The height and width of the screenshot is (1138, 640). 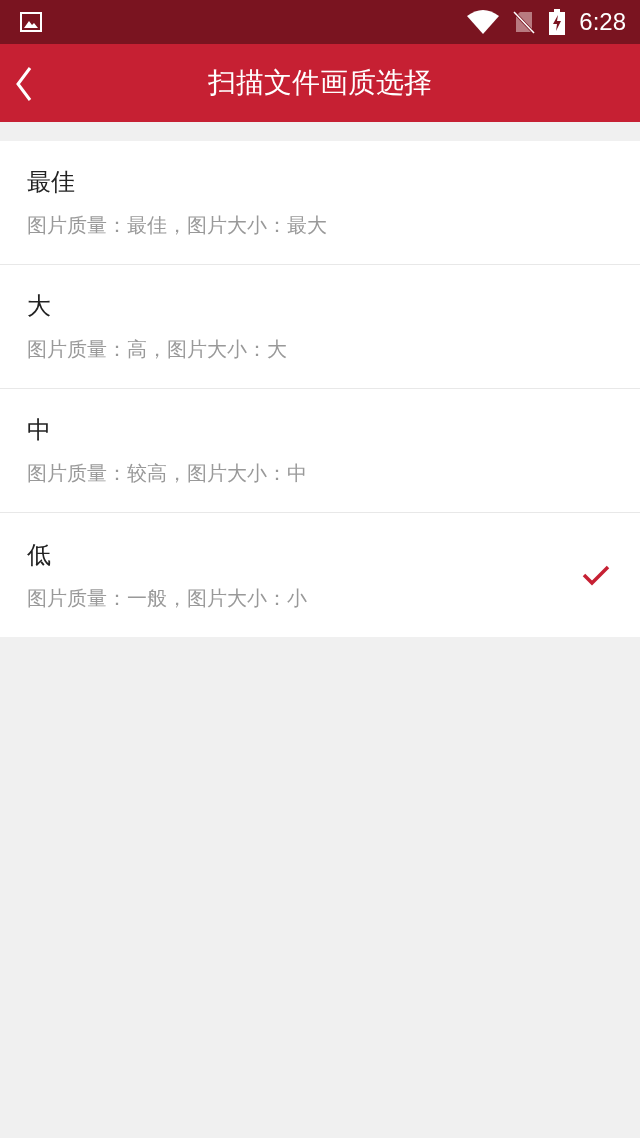 I want to click on option-title: 中, so click(x=39, y=430).